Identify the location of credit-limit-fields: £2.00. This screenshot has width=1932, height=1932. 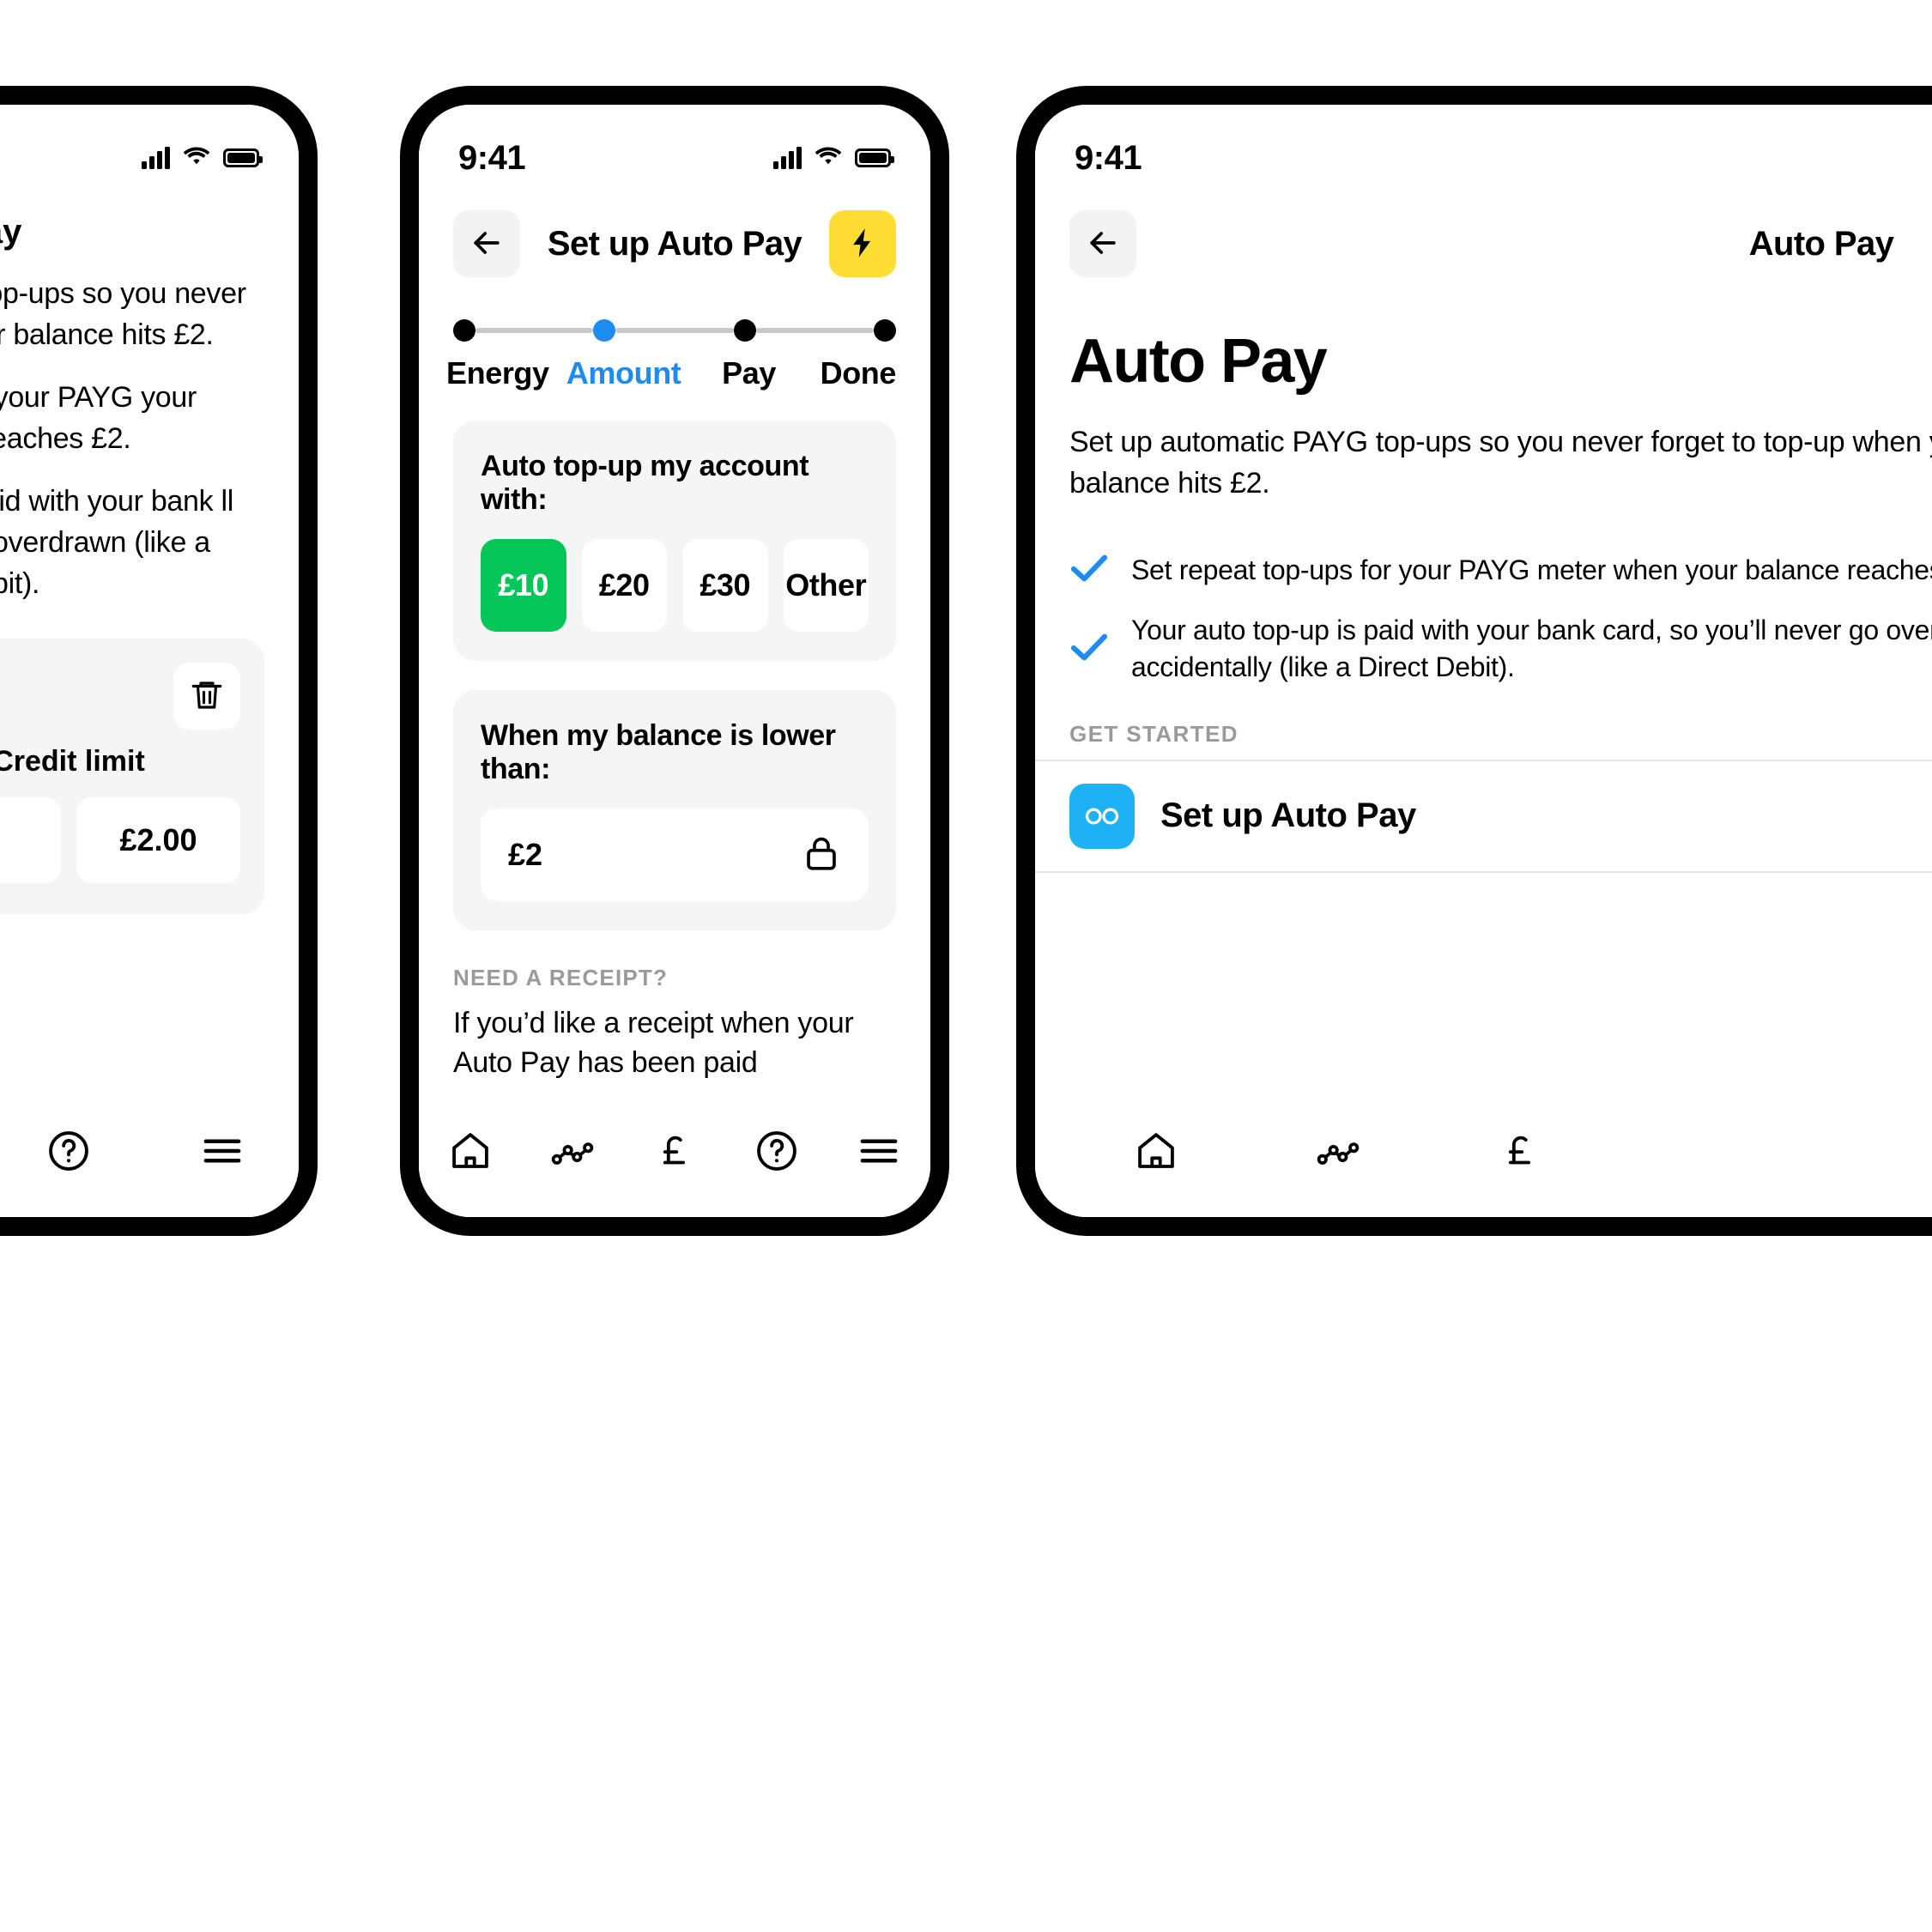
(120, 841).